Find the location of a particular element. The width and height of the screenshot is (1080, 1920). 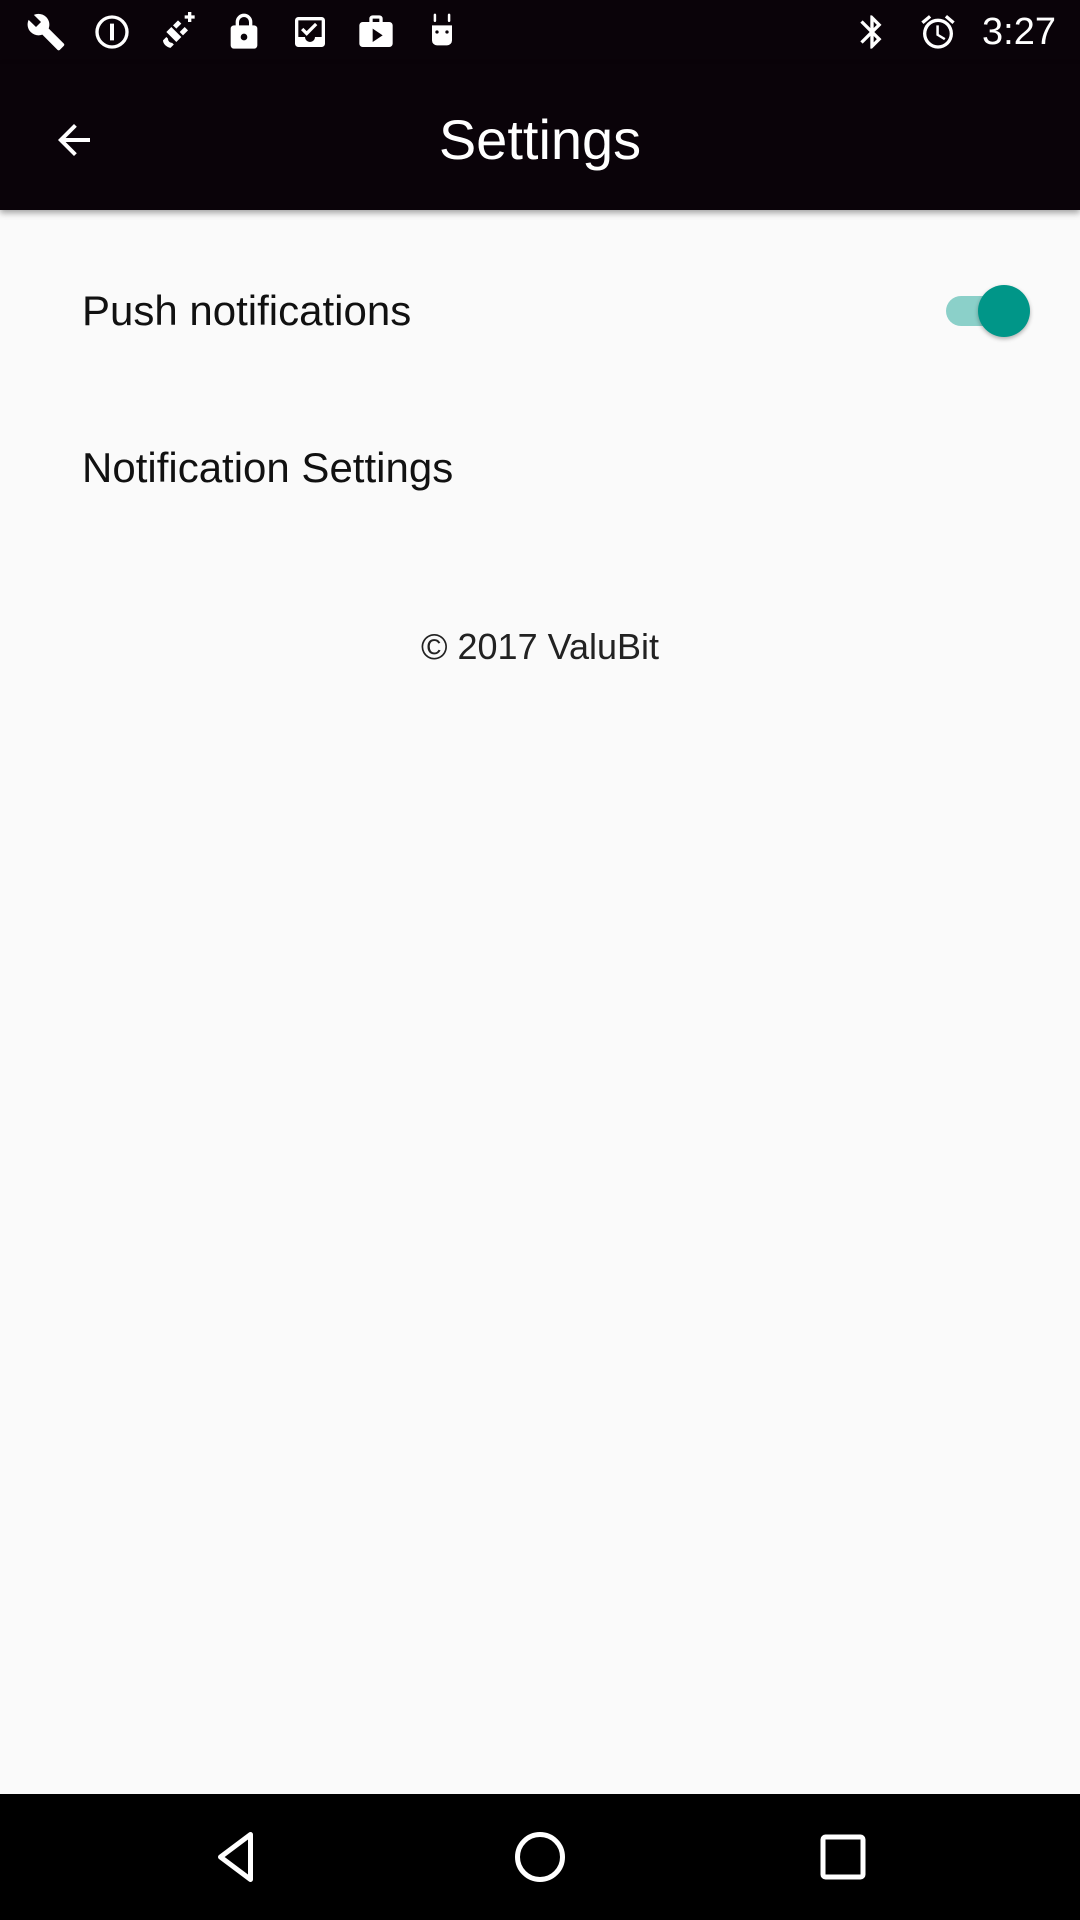

push-notifications-row: Push notifications is located at coordinates (540, 311).